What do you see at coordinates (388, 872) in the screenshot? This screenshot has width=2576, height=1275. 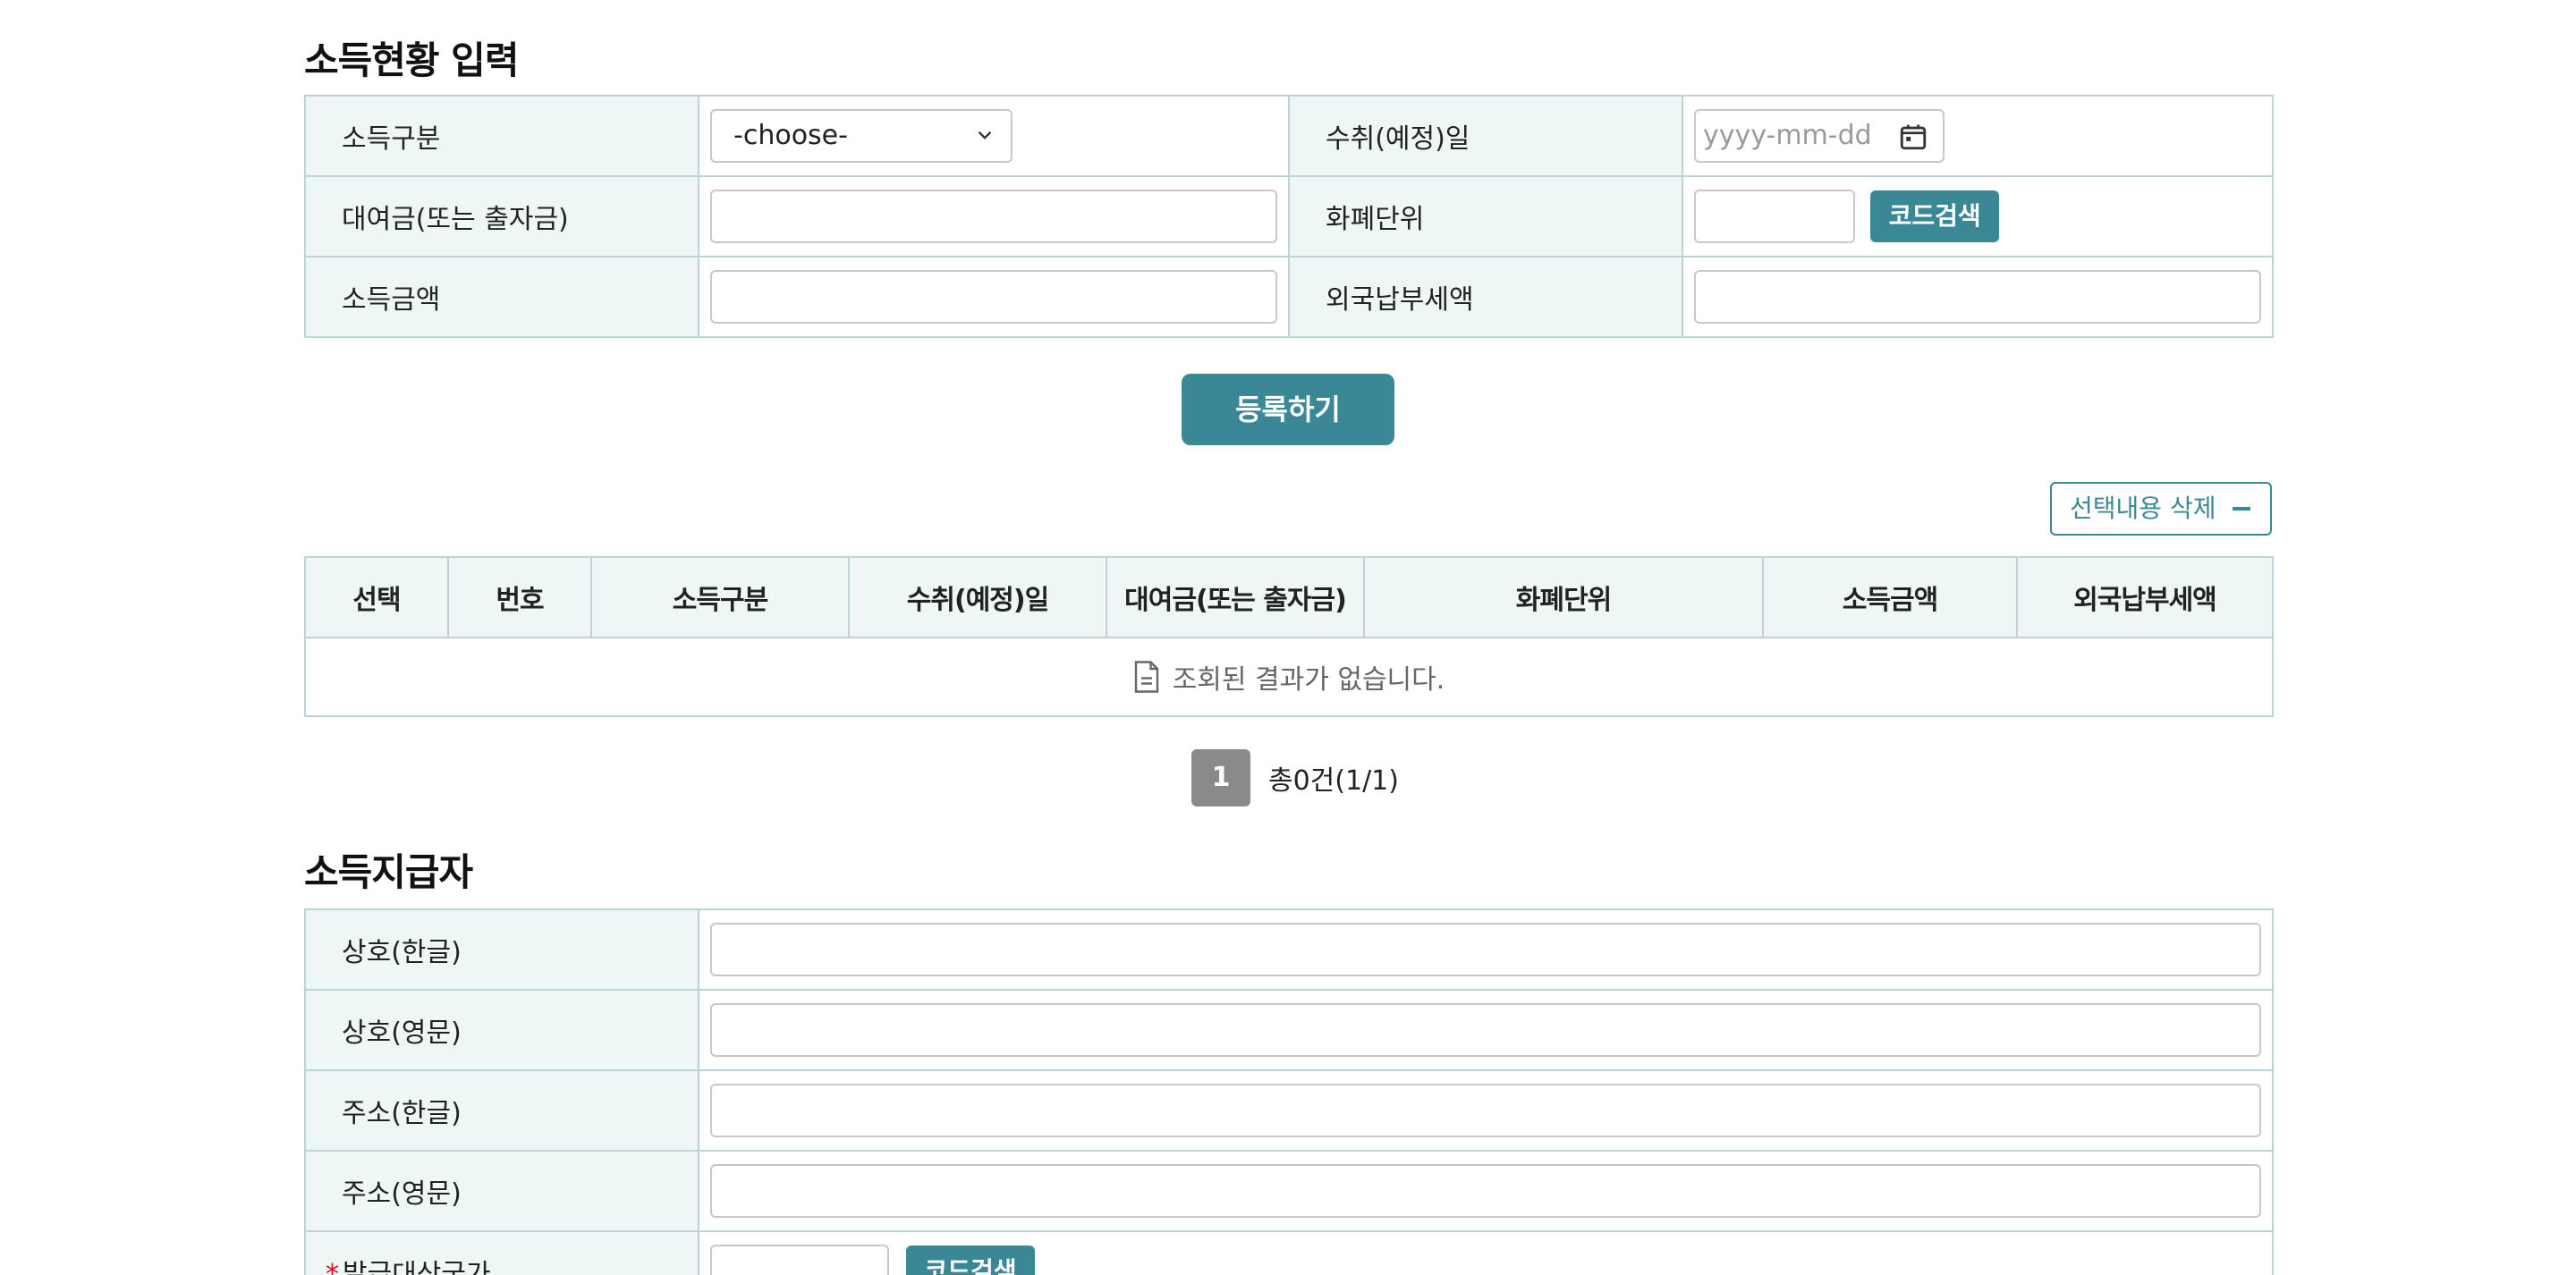 I see `payer-section-title: 소득지급자` at bounding box center [388, 872].